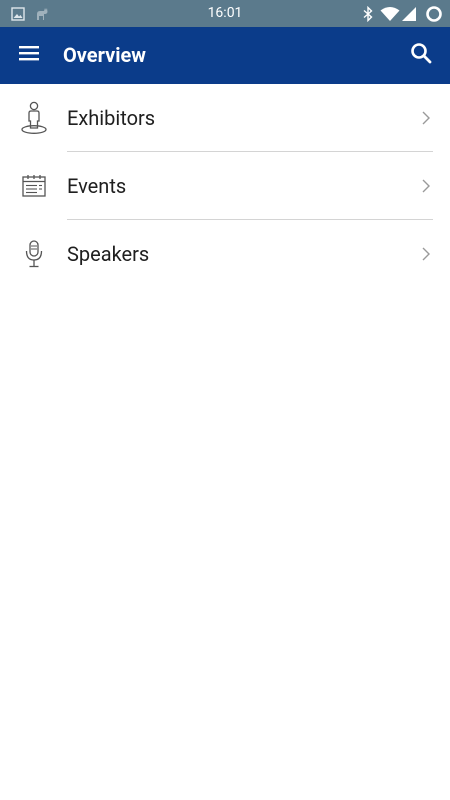 Image resolution: width=450 pixels, height=800 pixels. What do you see at coordinates (368, 13) in the screenshot?
I see `bluetooth-icon` at bounding box center [368, 13].